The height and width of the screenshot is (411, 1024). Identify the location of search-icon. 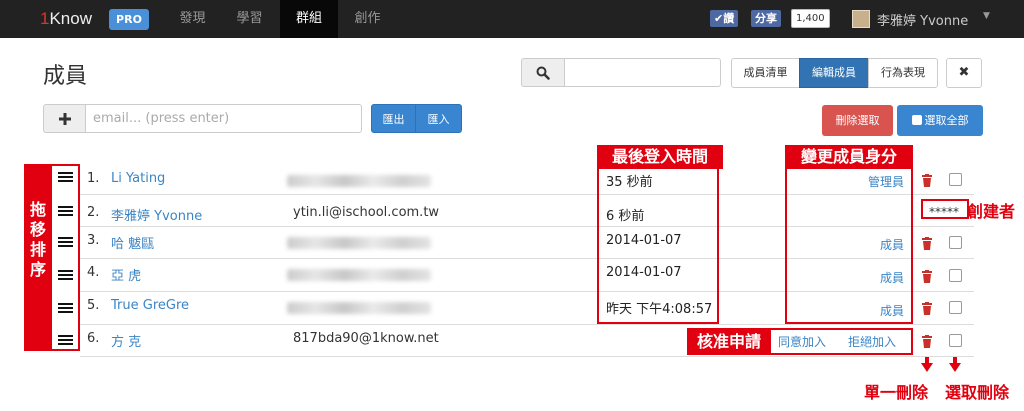
(543, 73).